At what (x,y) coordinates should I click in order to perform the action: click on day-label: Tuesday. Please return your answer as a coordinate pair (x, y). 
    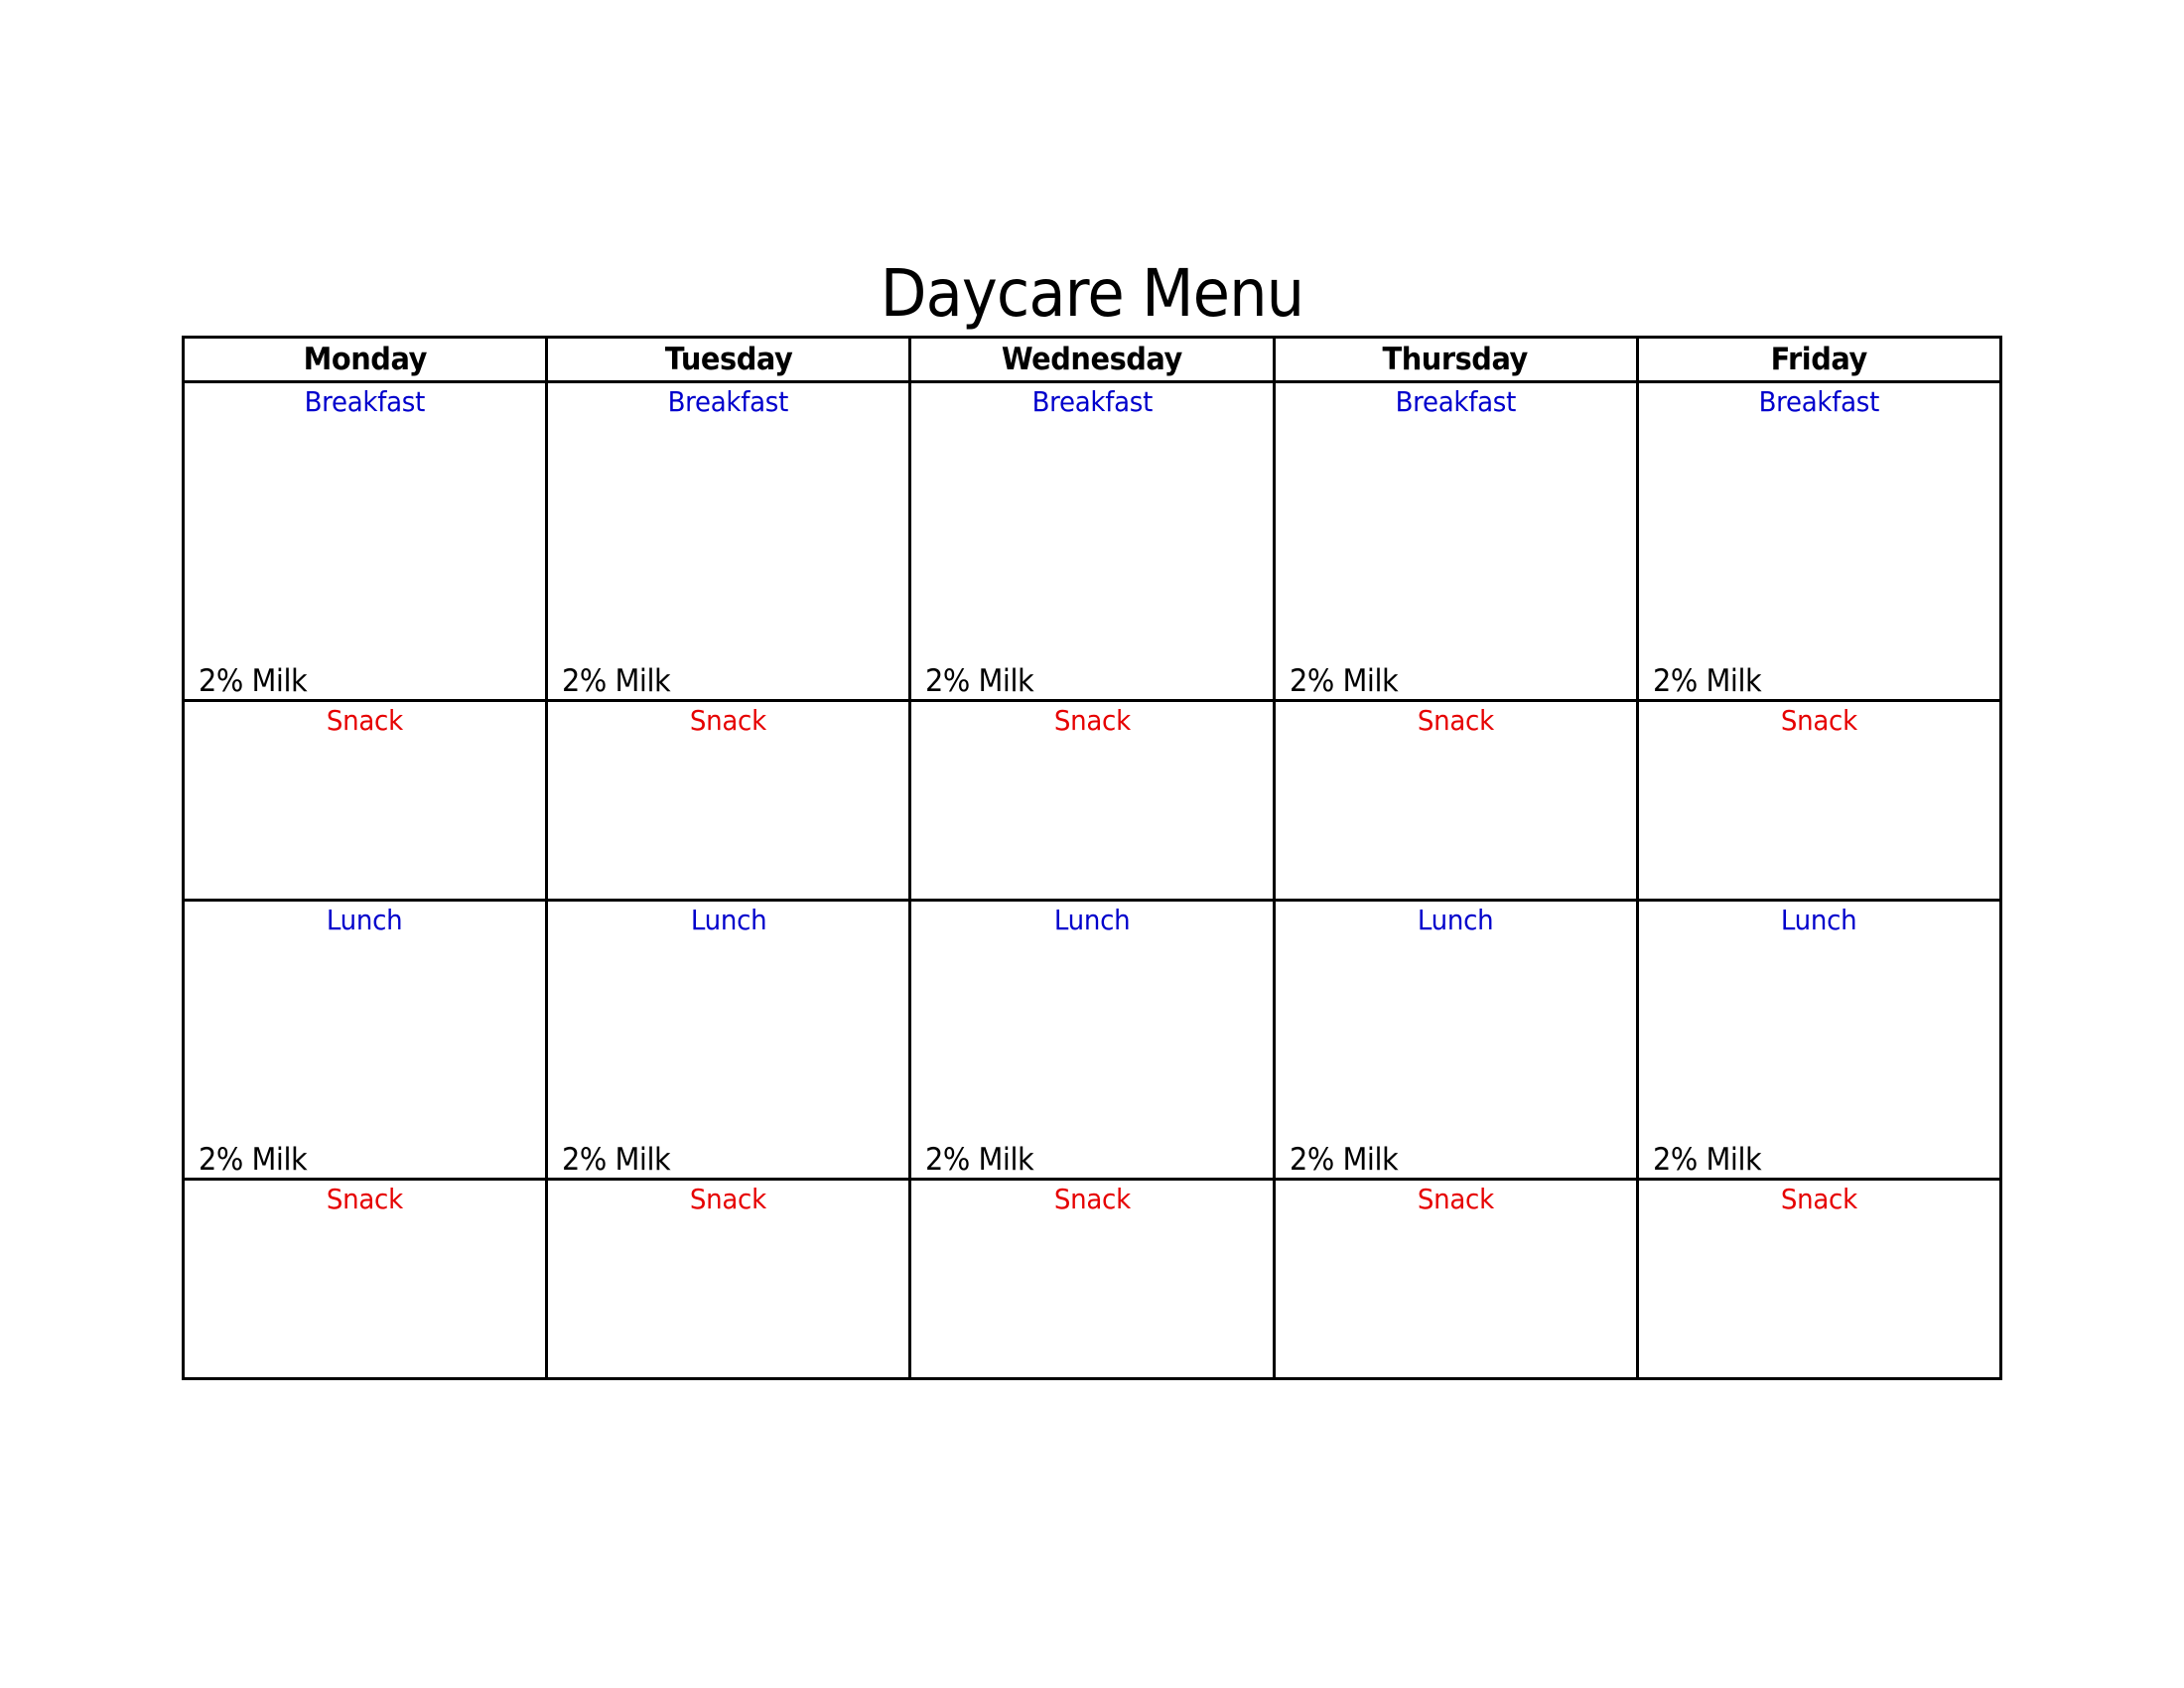
    Looking at the image, I should click on (728, 359).